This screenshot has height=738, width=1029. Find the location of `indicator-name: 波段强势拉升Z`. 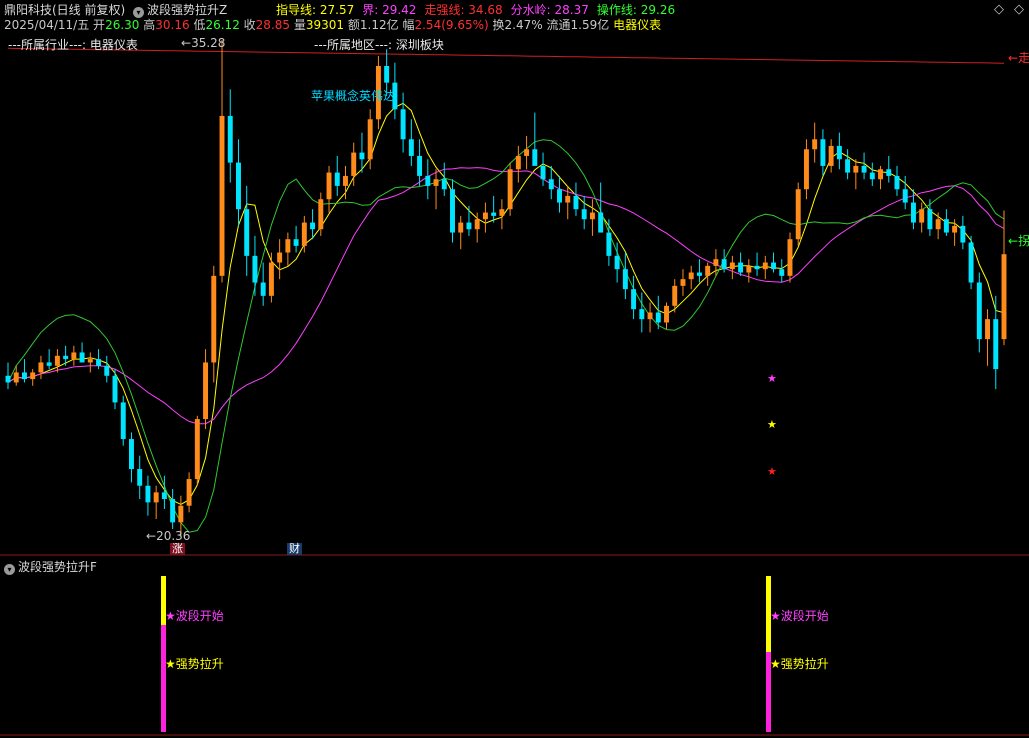

indicator-name: 波段强势拉升Z is located at coordinates (187, 10).